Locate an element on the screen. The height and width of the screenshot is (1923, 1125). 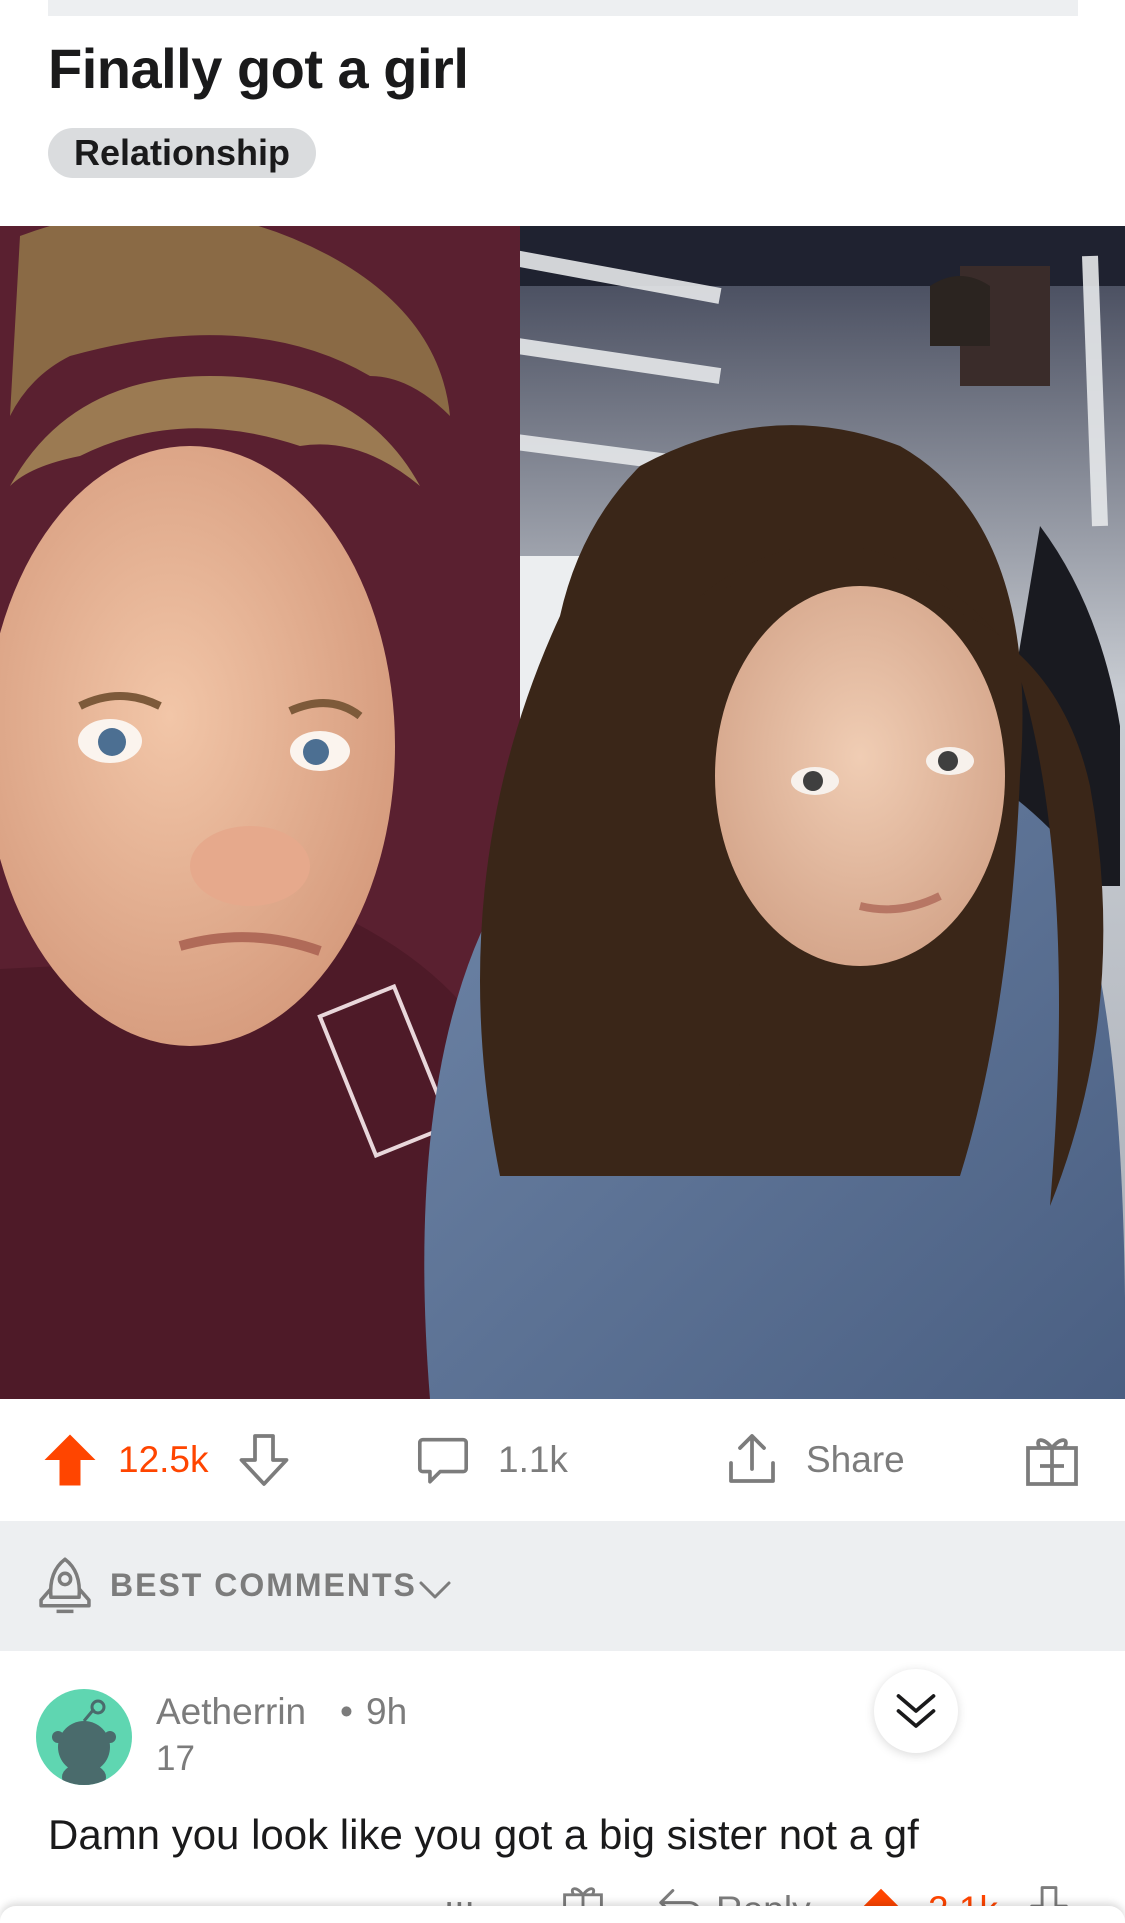
share-button is located at coordinates (752, 1460).